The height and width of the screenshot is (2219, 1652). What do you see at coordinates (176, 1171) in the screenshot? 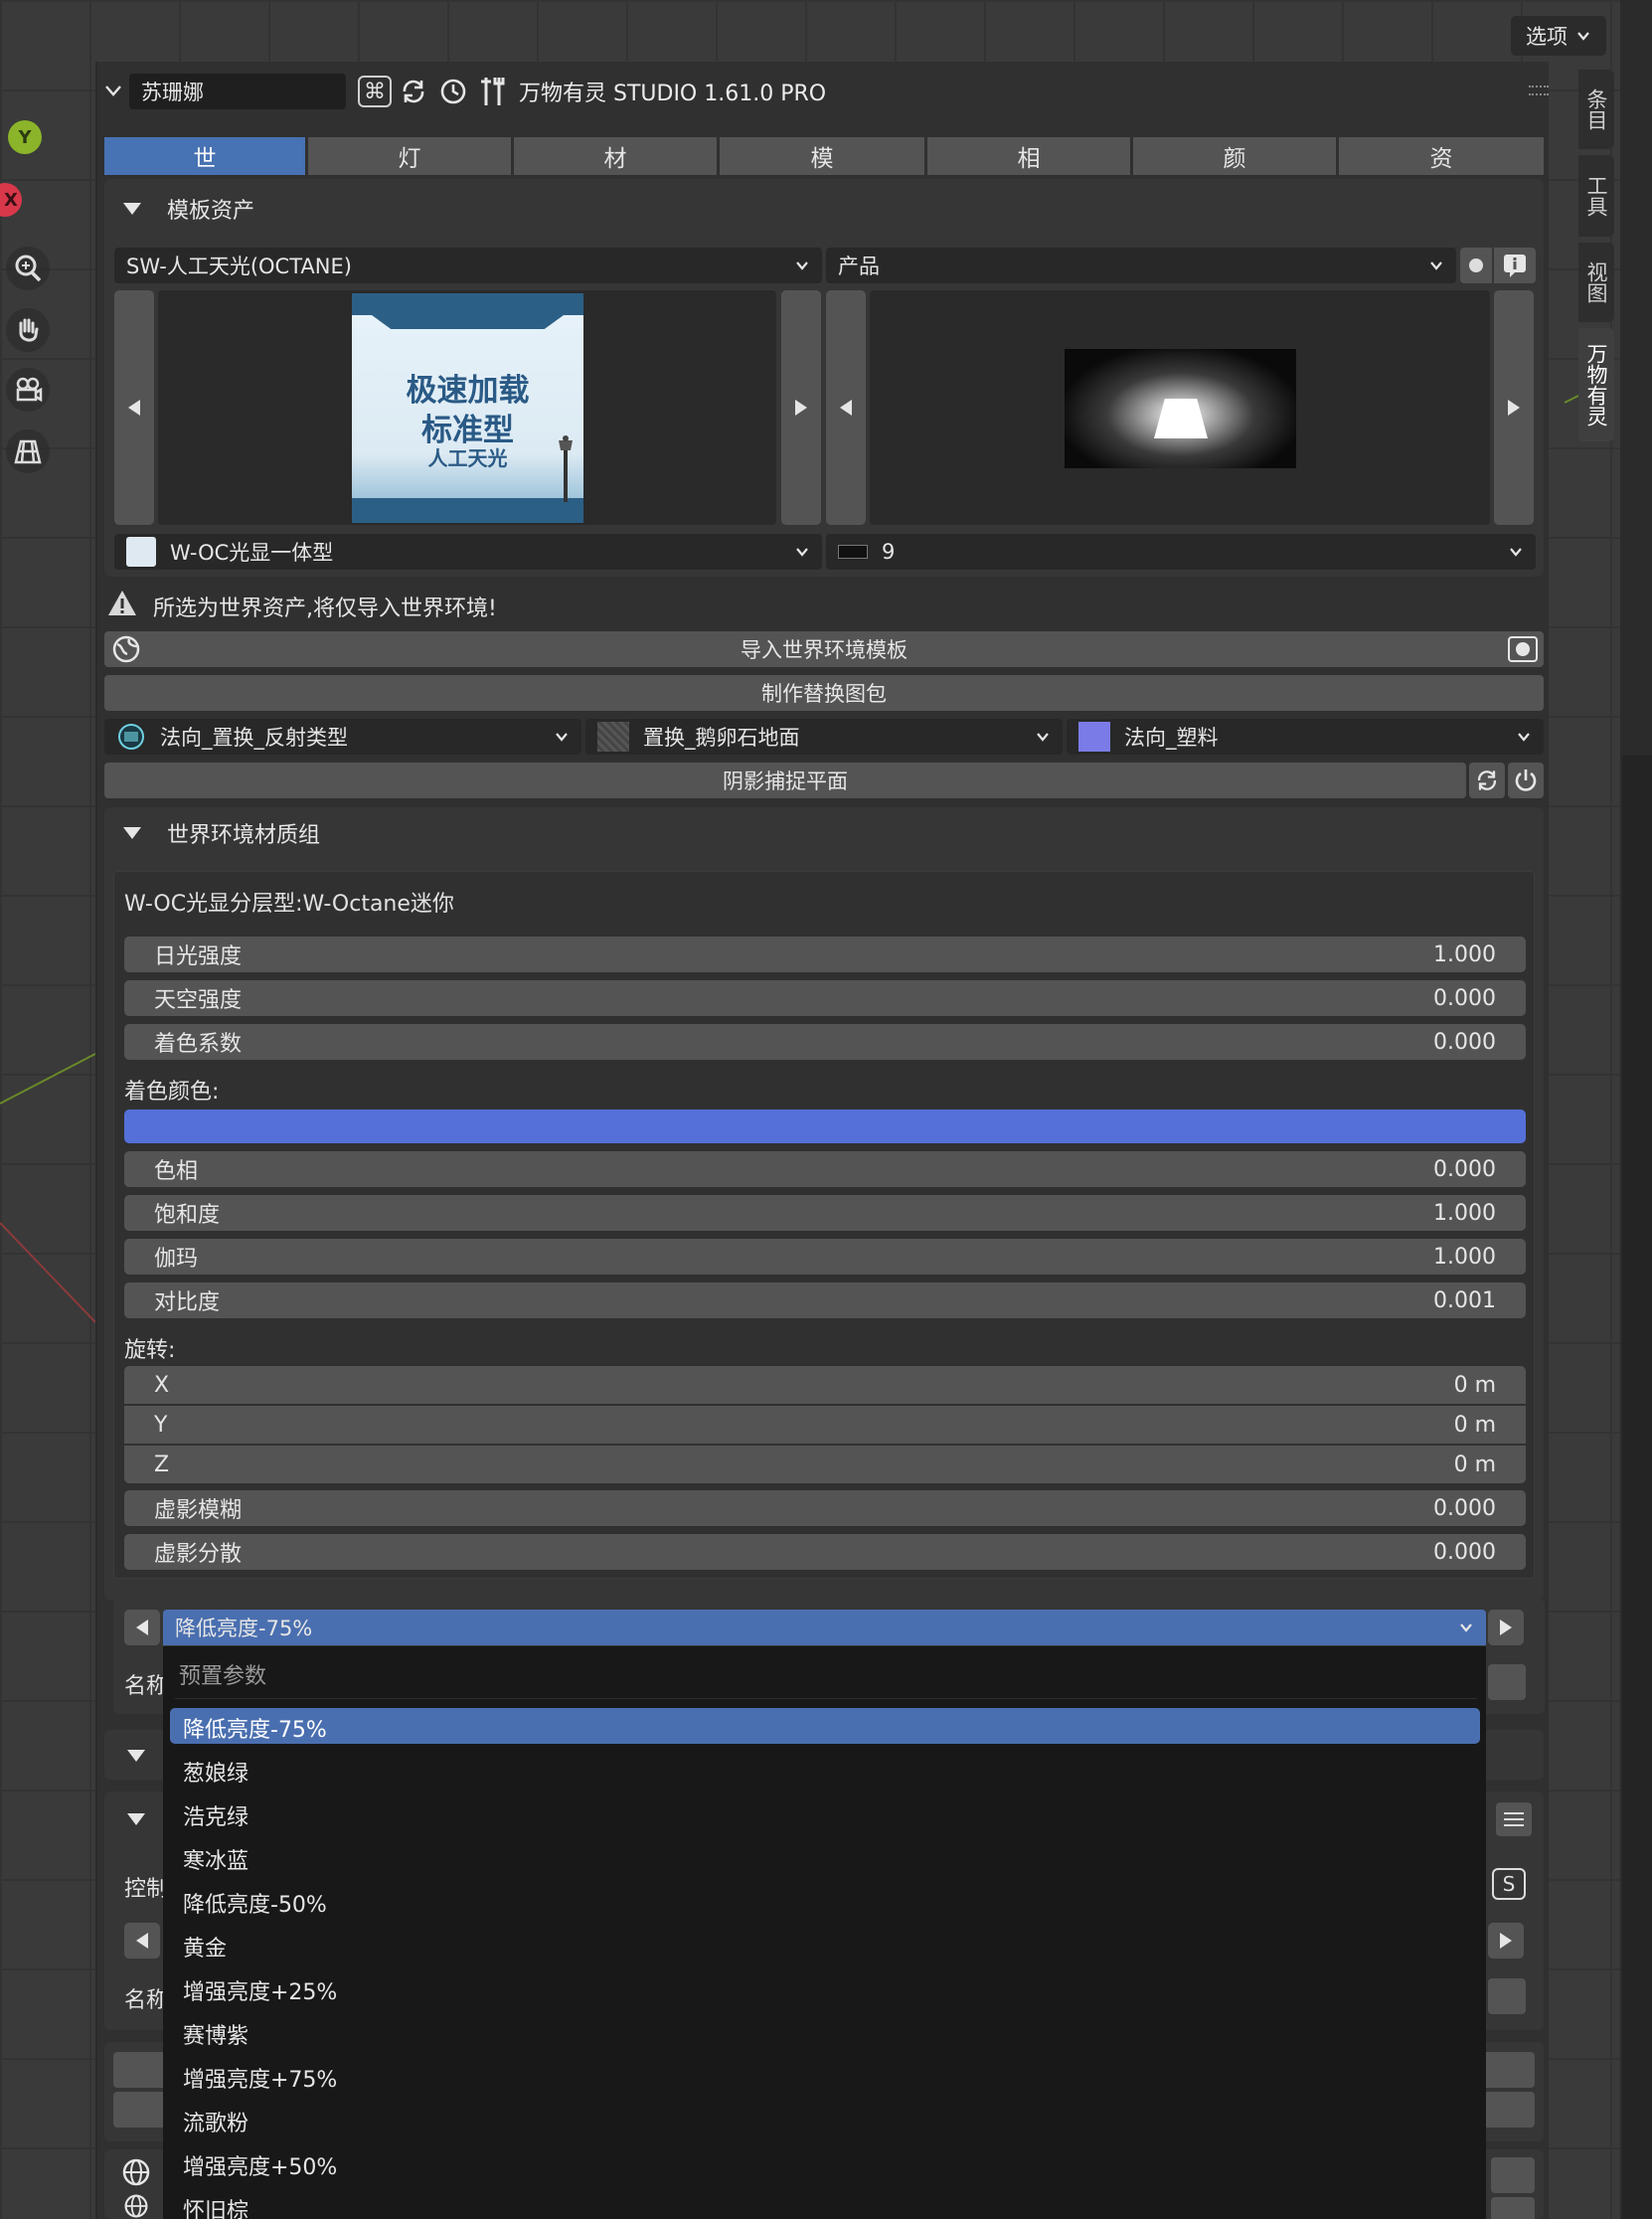
I see `field-label: 色相` at bounding box center [176, 1171].